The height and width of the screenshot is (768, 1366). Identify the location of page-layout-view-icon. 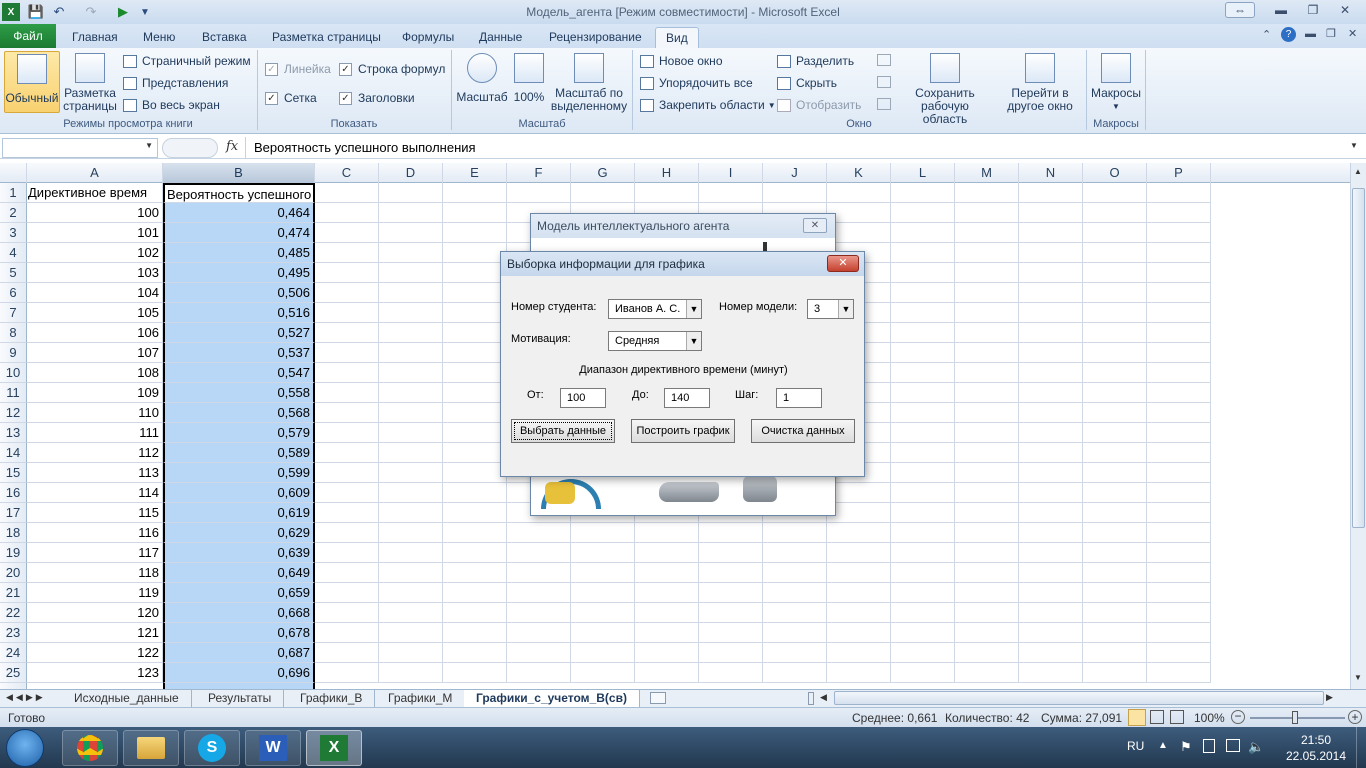
(1157, 717).